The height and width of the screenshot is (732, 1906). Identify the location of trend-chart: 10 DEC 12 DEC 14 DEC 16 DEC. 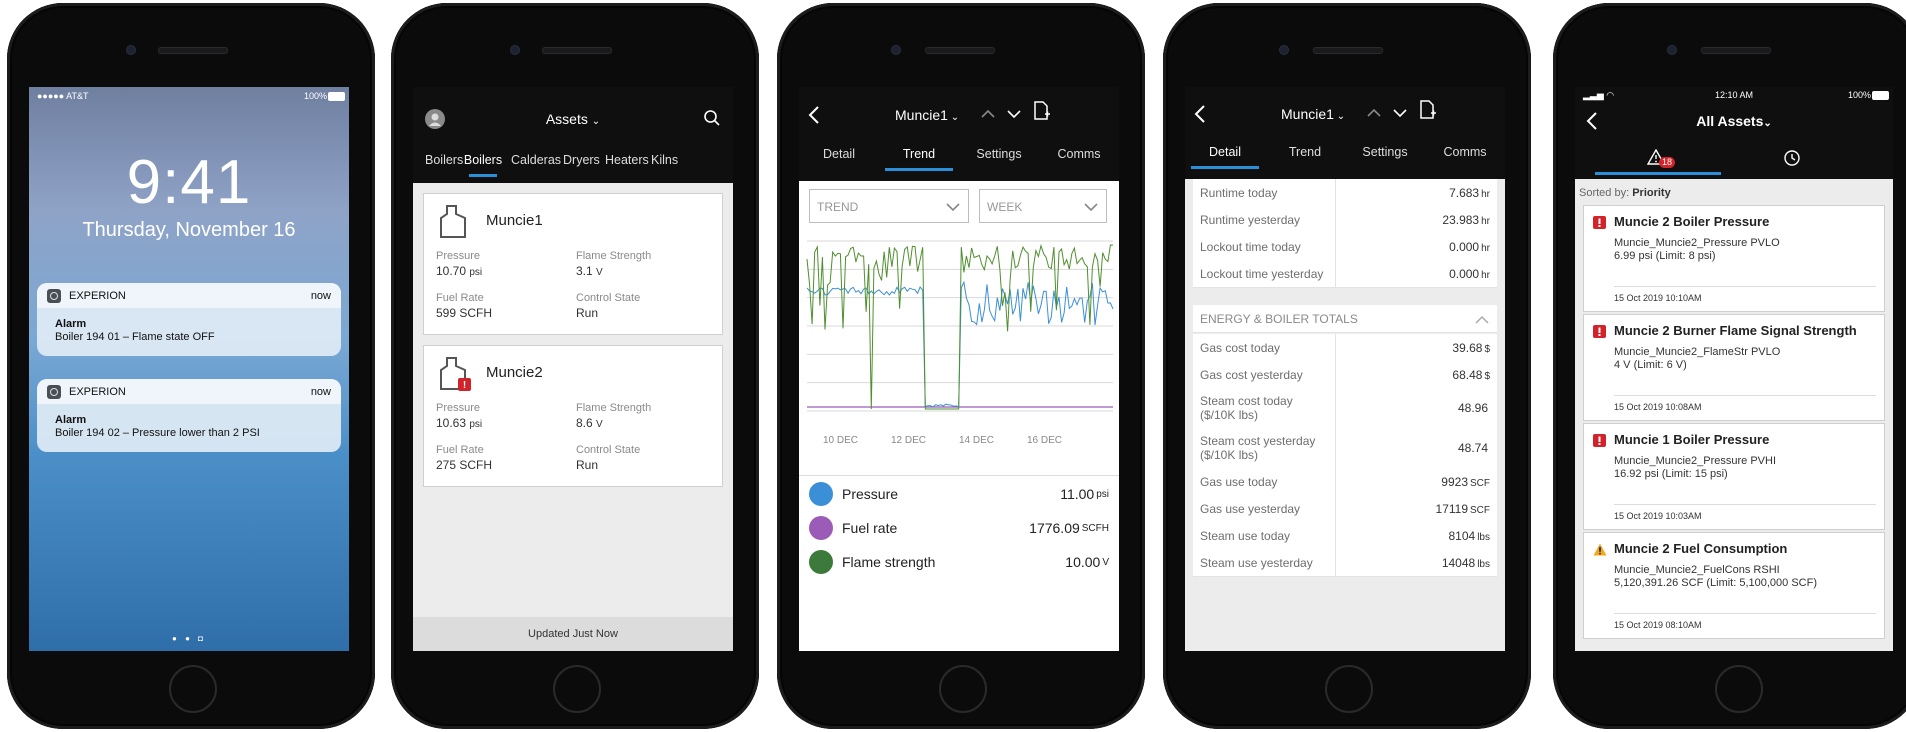
(959, 348).